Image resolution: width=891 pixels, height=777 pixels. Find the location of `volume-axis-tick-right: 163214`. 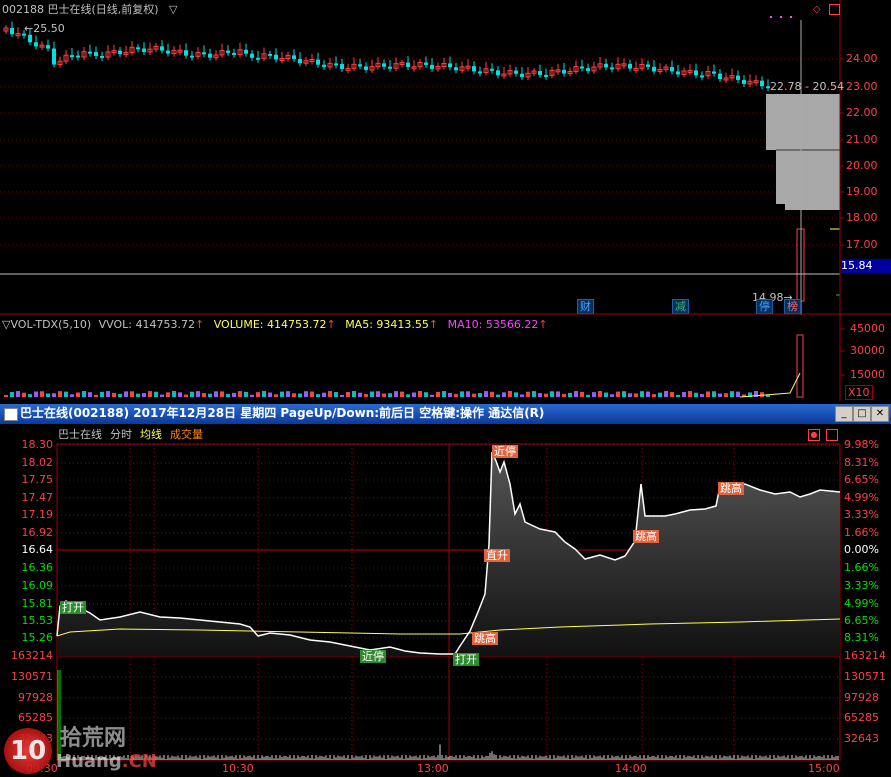

volume-axis-tick-right: 163214 is located at coordinates (865, 655).